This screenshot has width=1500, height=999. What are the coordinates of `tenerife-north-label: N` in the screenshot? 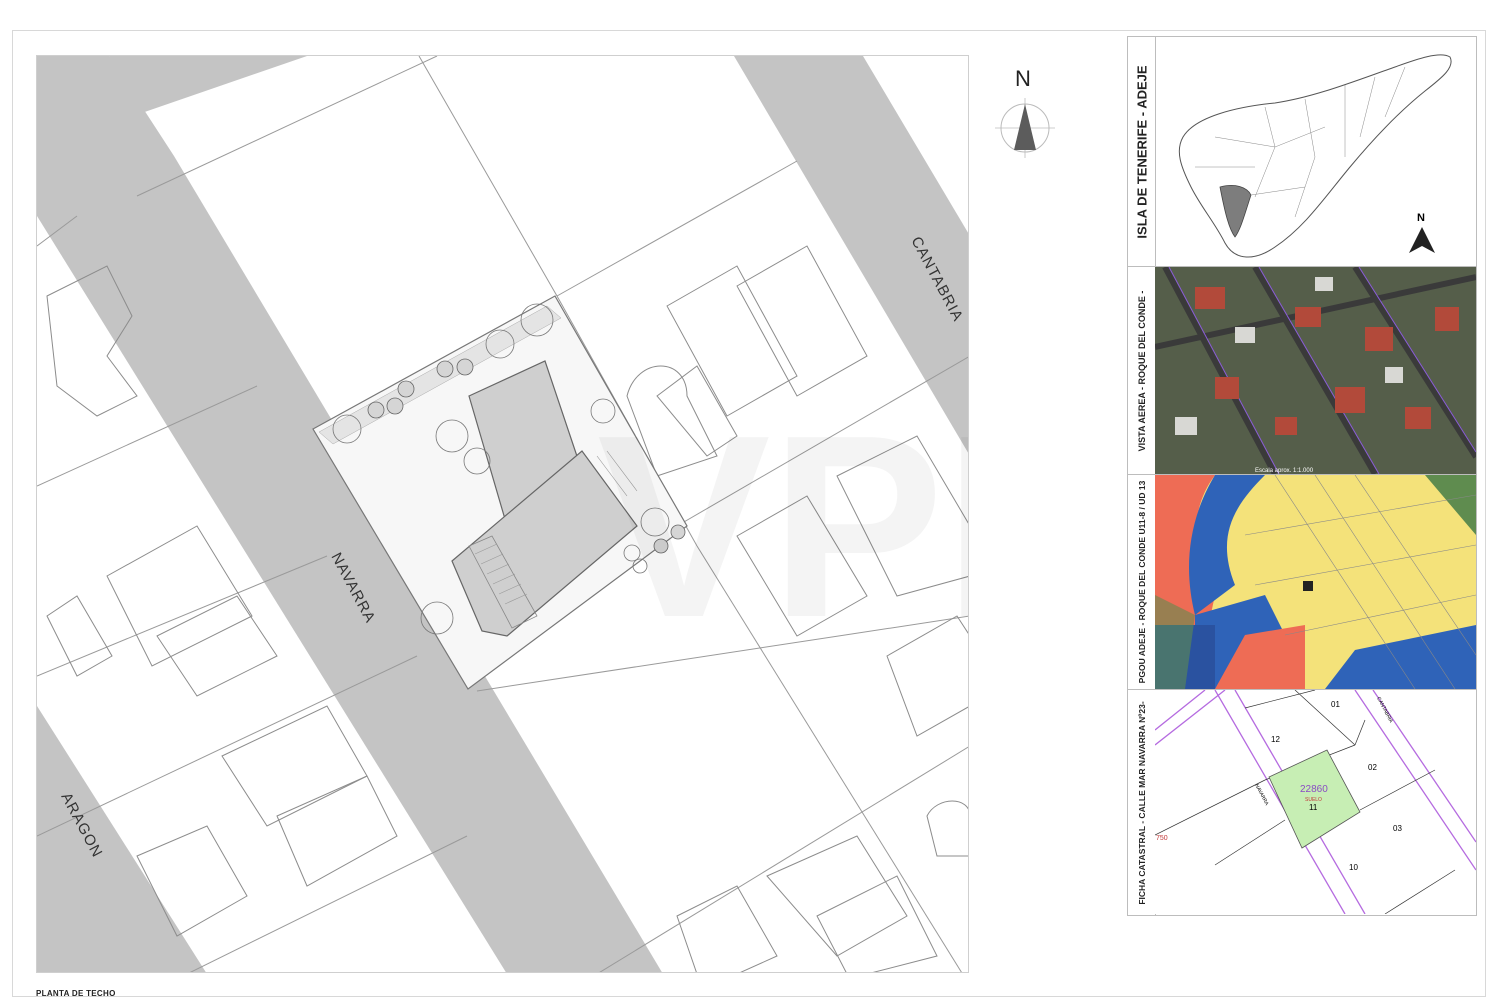 It's located at (1421, 218).